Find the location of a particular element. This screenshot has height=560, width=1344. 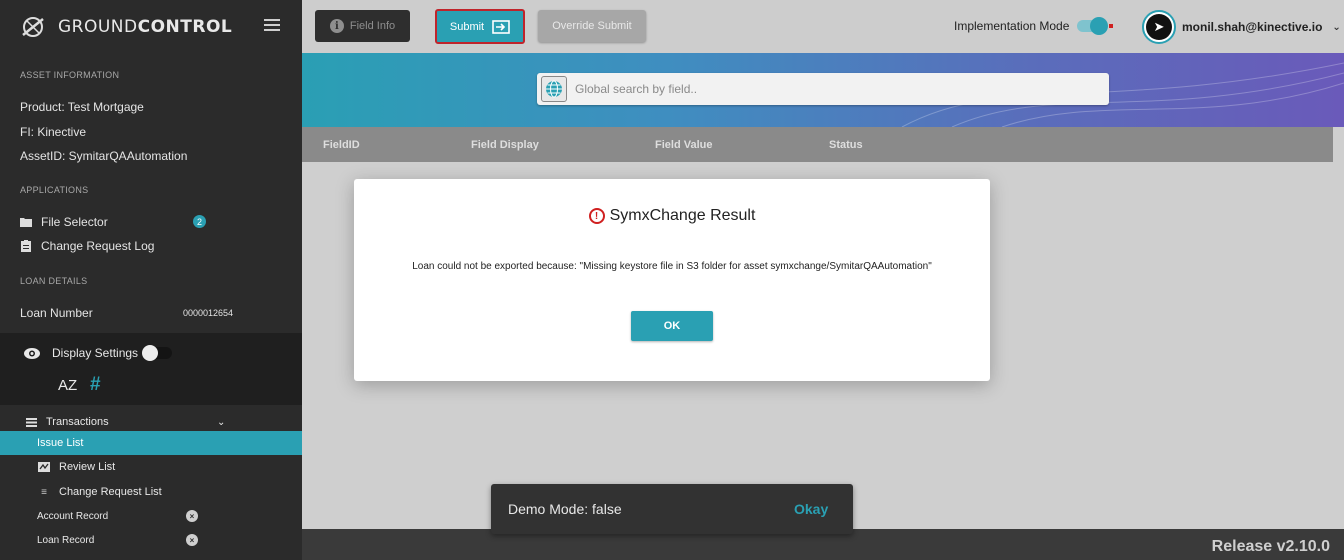

col-field-display: Field Display is located at coordinates (505, 145).